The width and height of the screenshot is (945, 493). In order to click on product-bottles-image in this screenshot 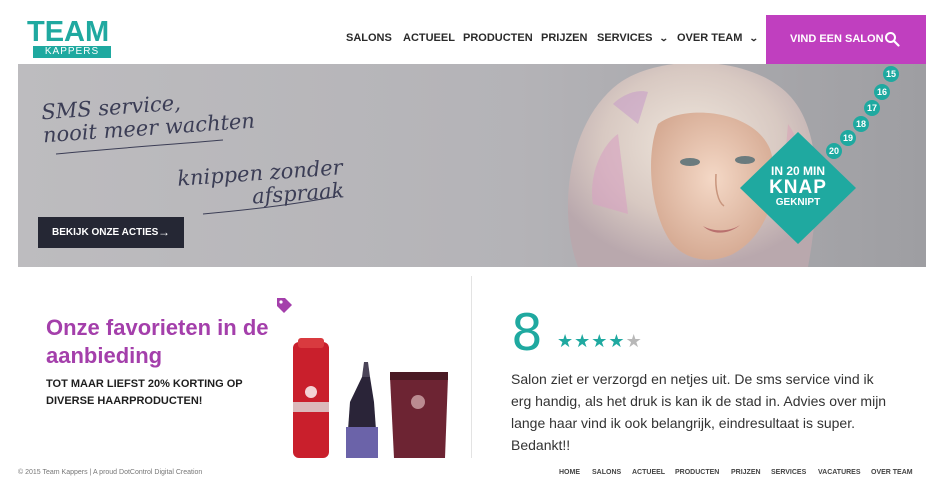, I will do `click(370, 398)`.